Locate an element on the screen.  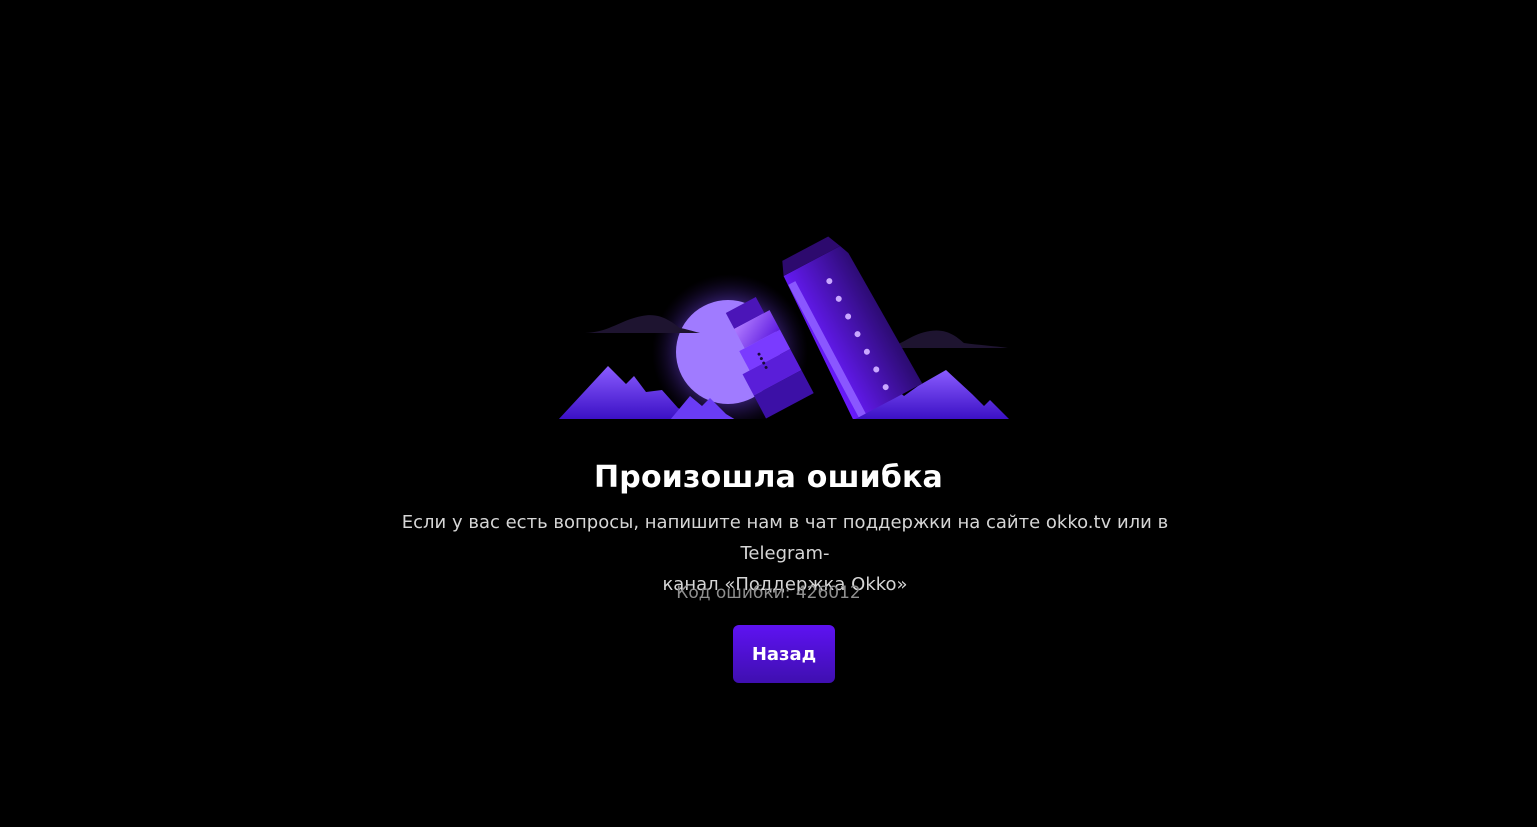
sinking-ship-icon is located at coordinates (785, 333).